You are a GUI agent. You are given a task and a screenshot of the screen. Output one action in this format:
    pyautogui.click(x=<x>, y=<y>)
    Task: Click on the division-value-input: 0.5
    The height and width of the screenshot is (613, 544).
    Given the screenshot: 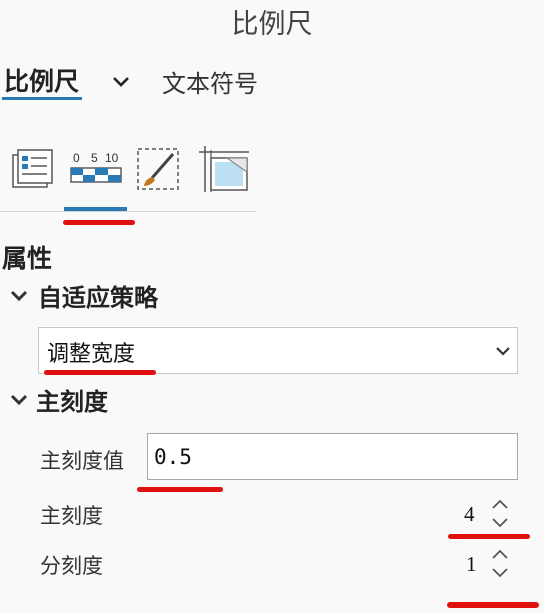 What is the action you would take?
    pyautogui.click(x=332, y=456)
    